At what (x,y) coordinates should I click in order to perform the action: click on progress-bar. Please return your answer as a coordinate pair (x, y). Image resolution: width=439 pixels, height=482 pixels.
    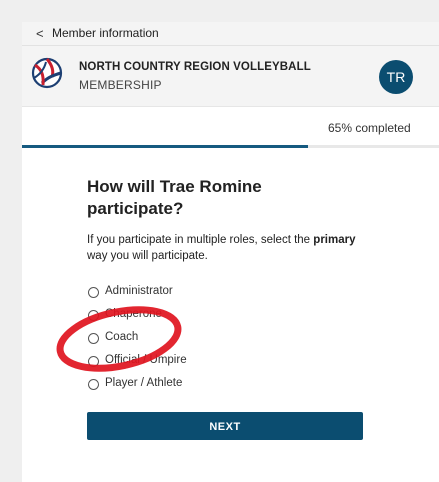
    Looking at the image, I should click on (230, 146).